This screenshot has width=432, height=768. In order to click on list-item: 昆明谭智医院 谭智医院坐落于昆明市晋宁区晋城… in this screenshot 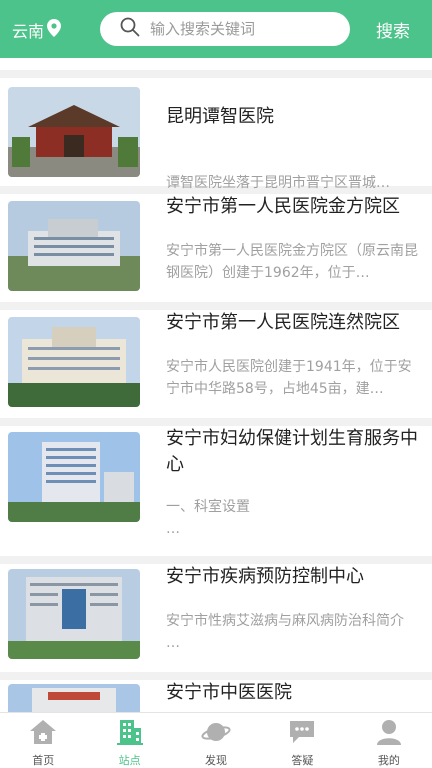, I will do `click(216, 134)`.